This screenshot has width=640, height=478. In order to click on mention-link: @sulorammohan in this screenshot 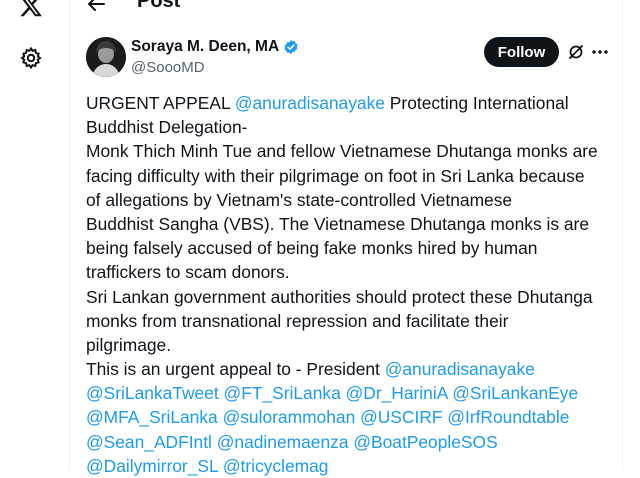, I will do `click(289, 417)`.